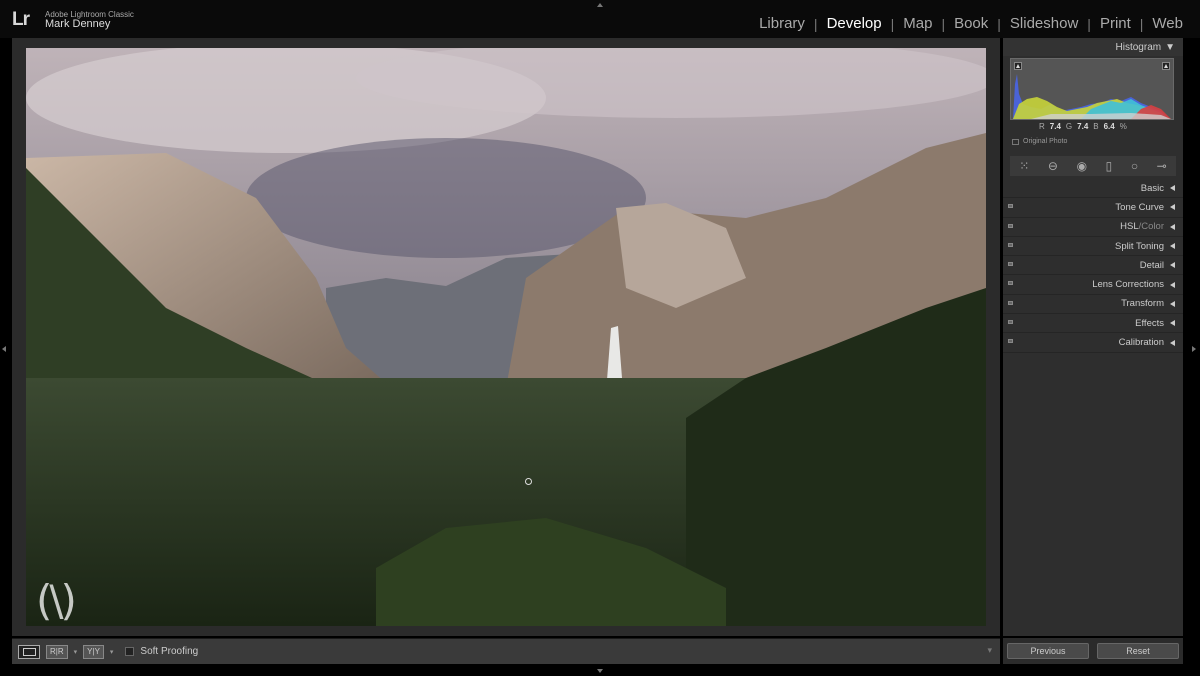  I want to click on module-slideshow: Slideshow, so click(1044, 23).